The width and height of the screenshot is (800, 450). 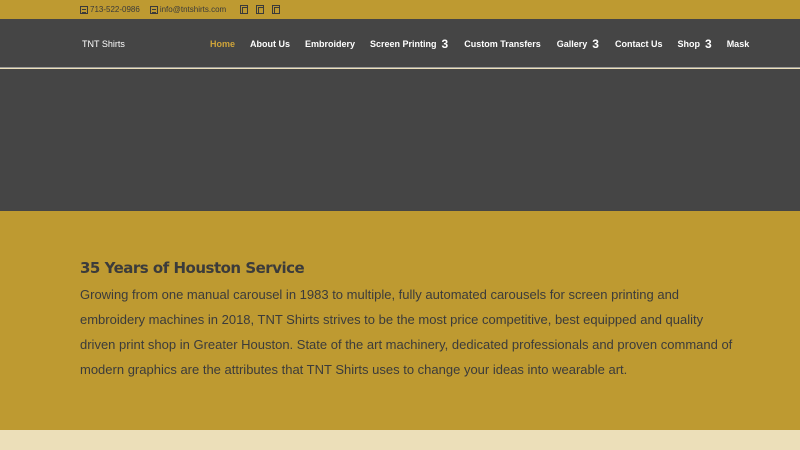 I want to click on twitter-icon, so click(x=260, y=9).